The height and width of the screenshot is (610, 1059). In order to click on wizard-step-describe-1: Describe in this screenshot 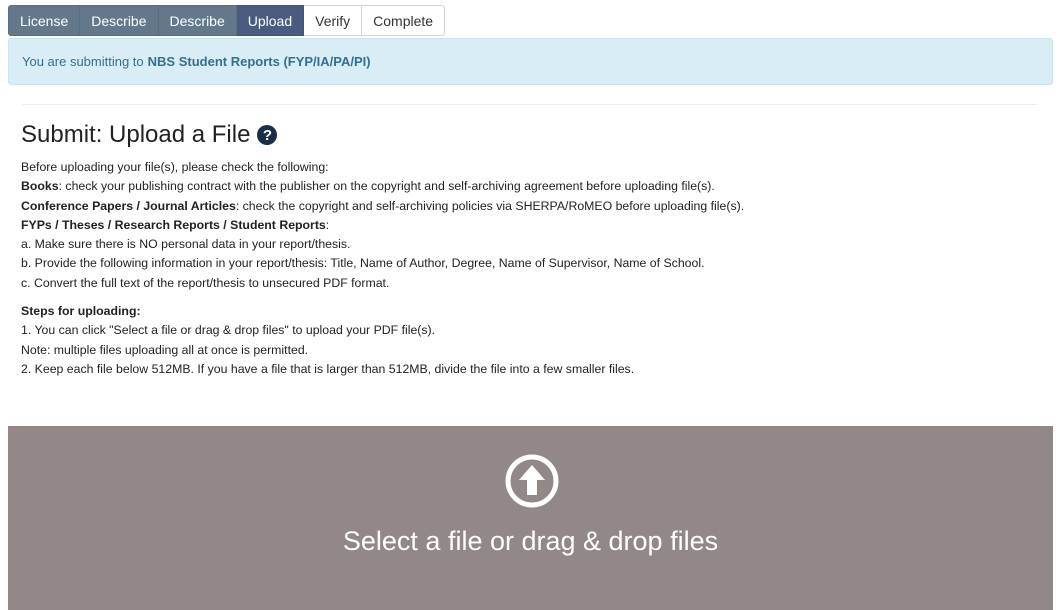, I will do `click(119, 20)`.